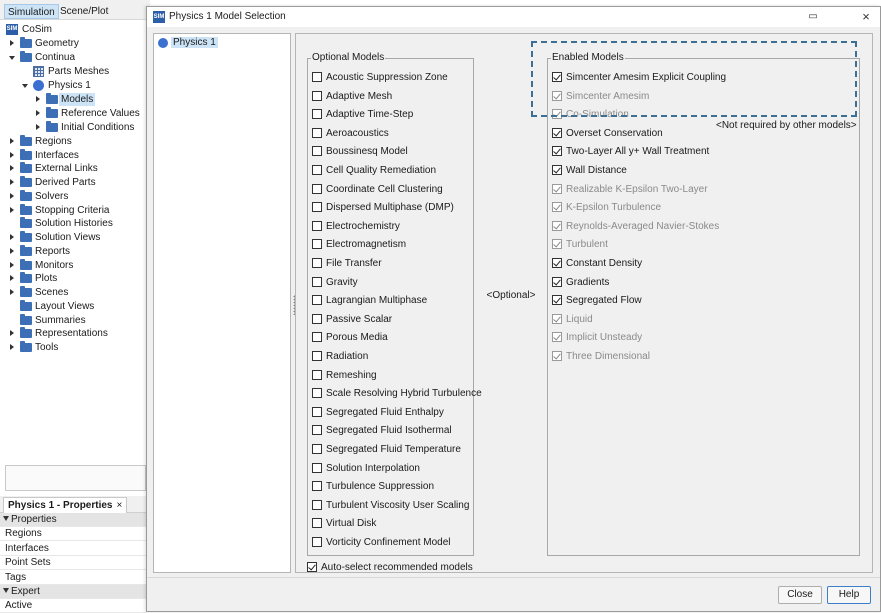  I want to click on tab-simulation: Simulation, so click(31, 11).